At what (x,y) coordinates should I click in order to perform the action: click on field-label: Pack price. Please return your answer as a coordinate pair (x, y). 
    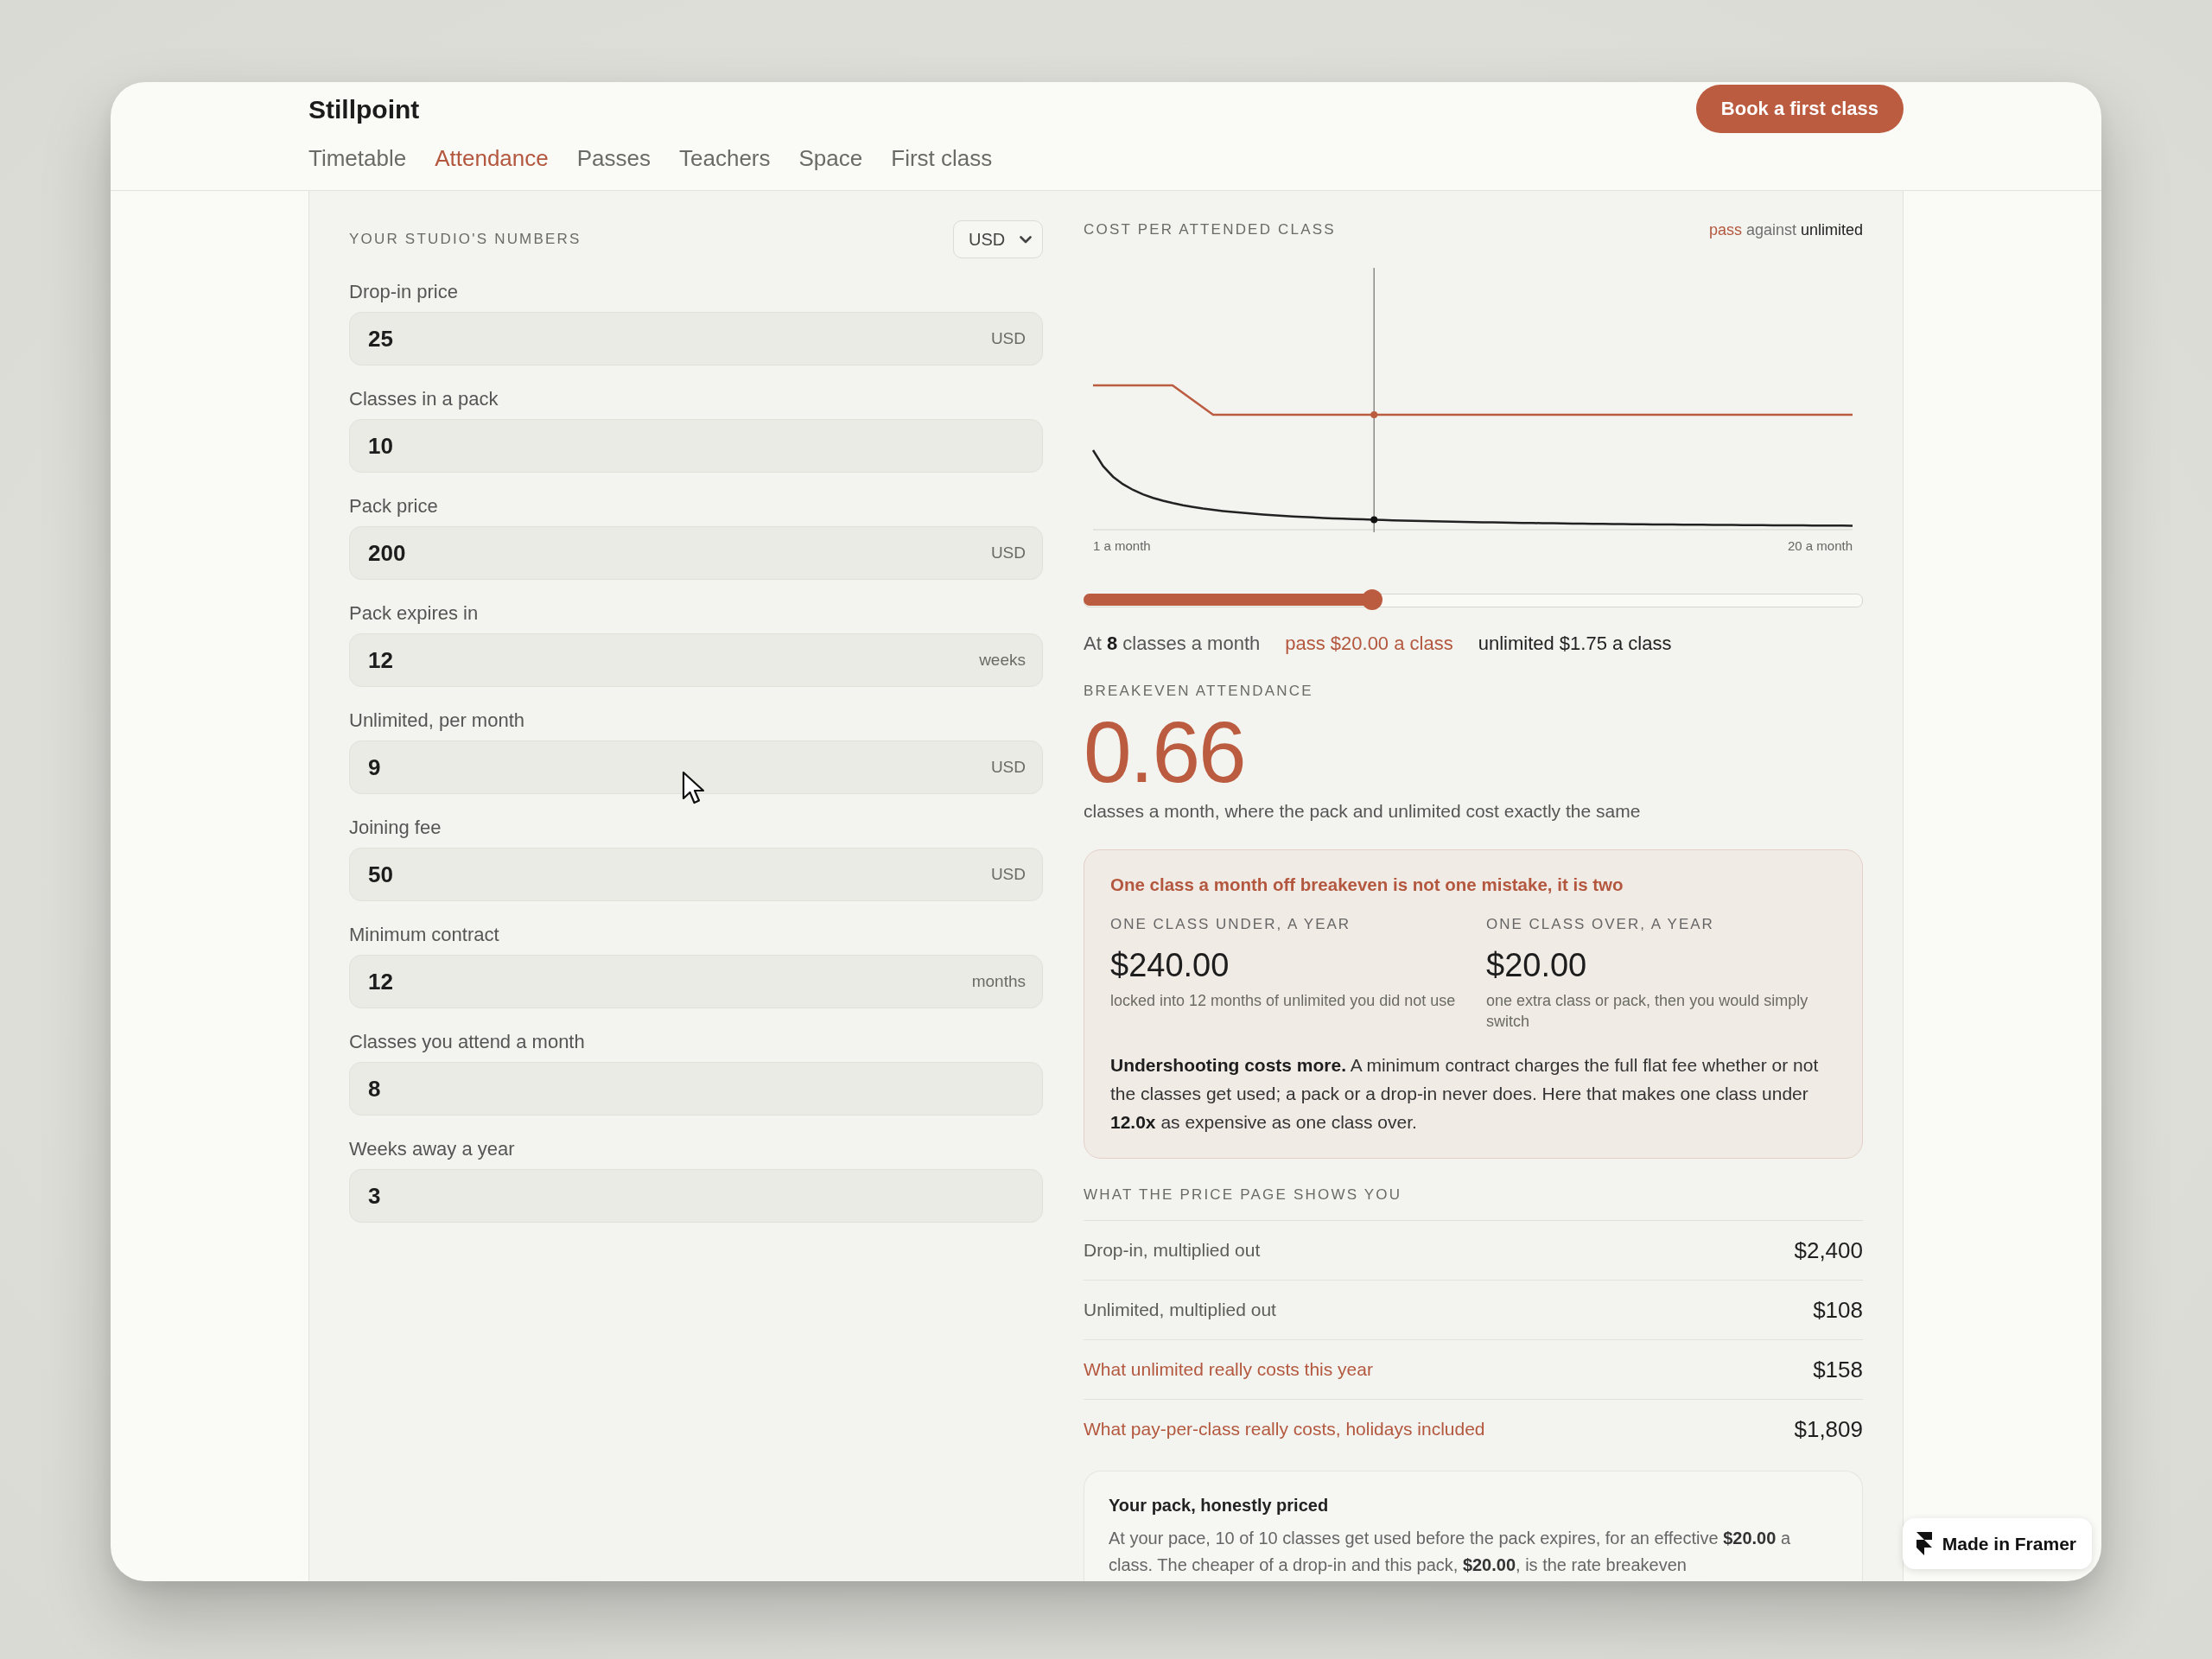
    Looking at the image, I should click on (394, 506).